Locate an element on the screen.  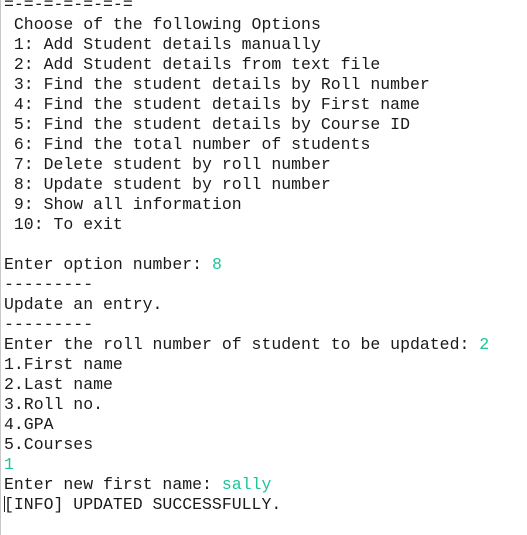
console-line: 3.Roll no. is located at coordinates (264, 405).